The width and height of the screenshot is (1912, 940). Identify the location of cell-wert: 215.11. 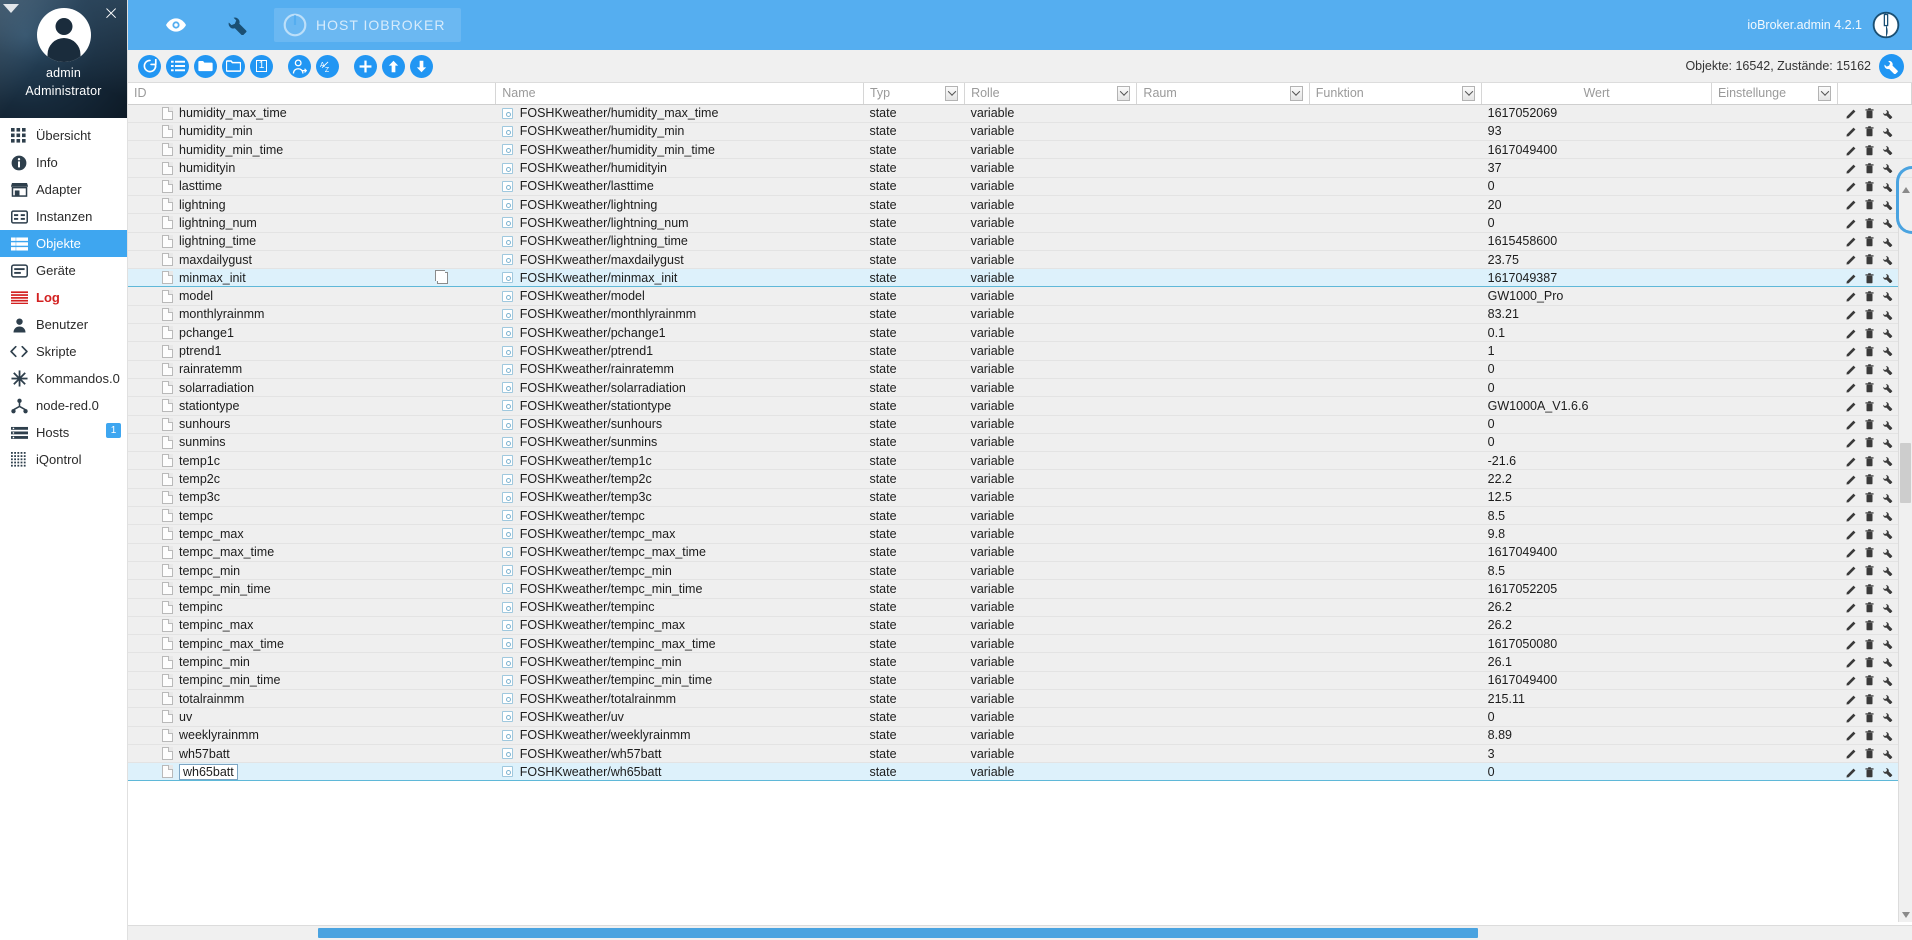
(1596, 699).